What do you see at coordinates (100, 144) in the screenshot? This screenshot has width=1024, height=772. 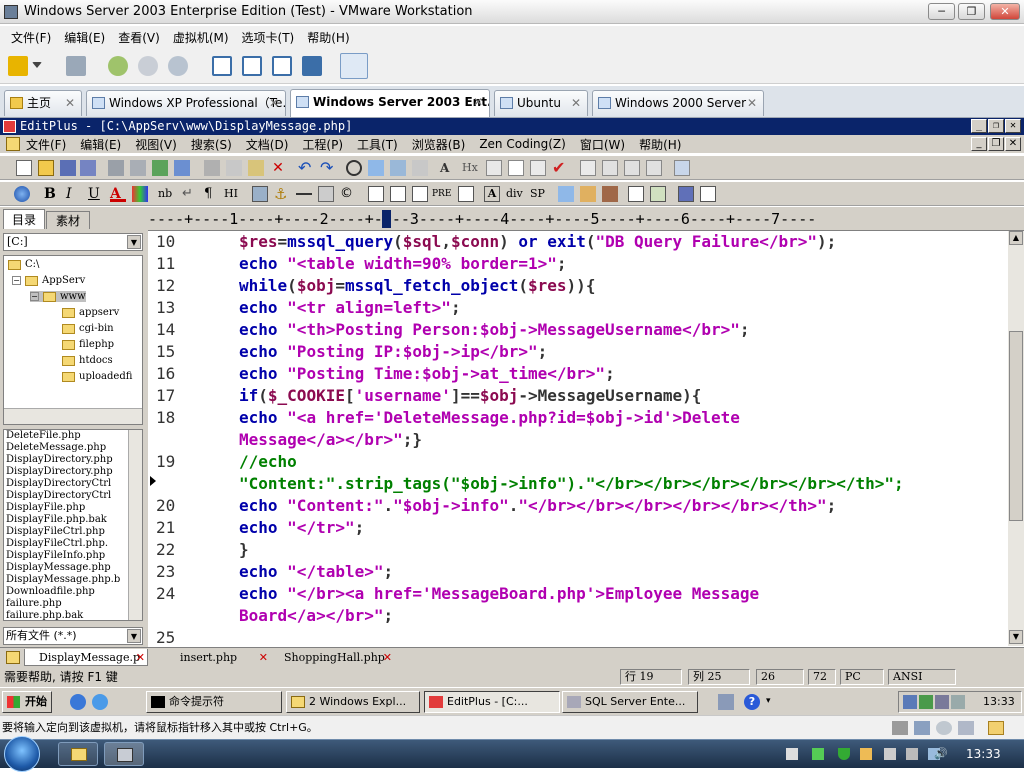 I see `ep-menu-edit: 编辑(E)` at bounding box center [100, 144].